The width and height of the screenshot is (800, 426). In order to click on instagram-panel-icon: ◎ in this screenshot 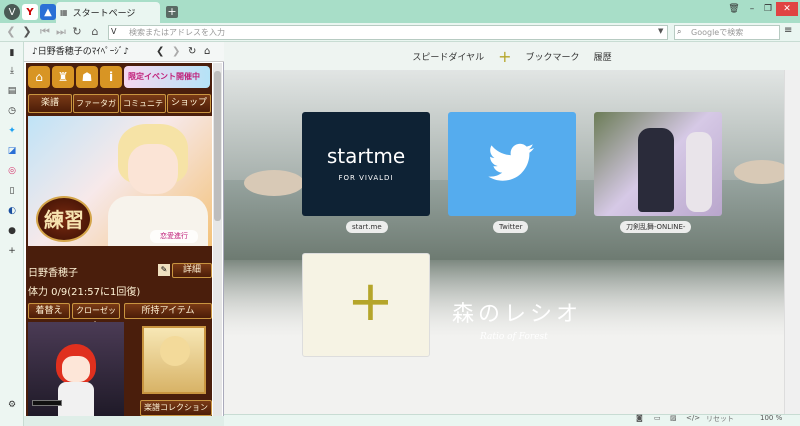, I will do `click(12, 171)`.